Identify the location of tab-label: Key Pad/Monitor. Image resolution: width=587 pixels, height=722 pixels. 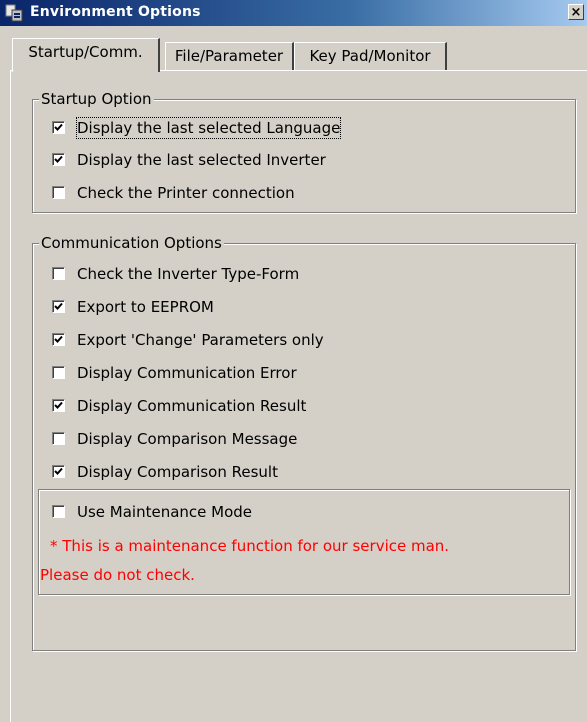
(370, 56).